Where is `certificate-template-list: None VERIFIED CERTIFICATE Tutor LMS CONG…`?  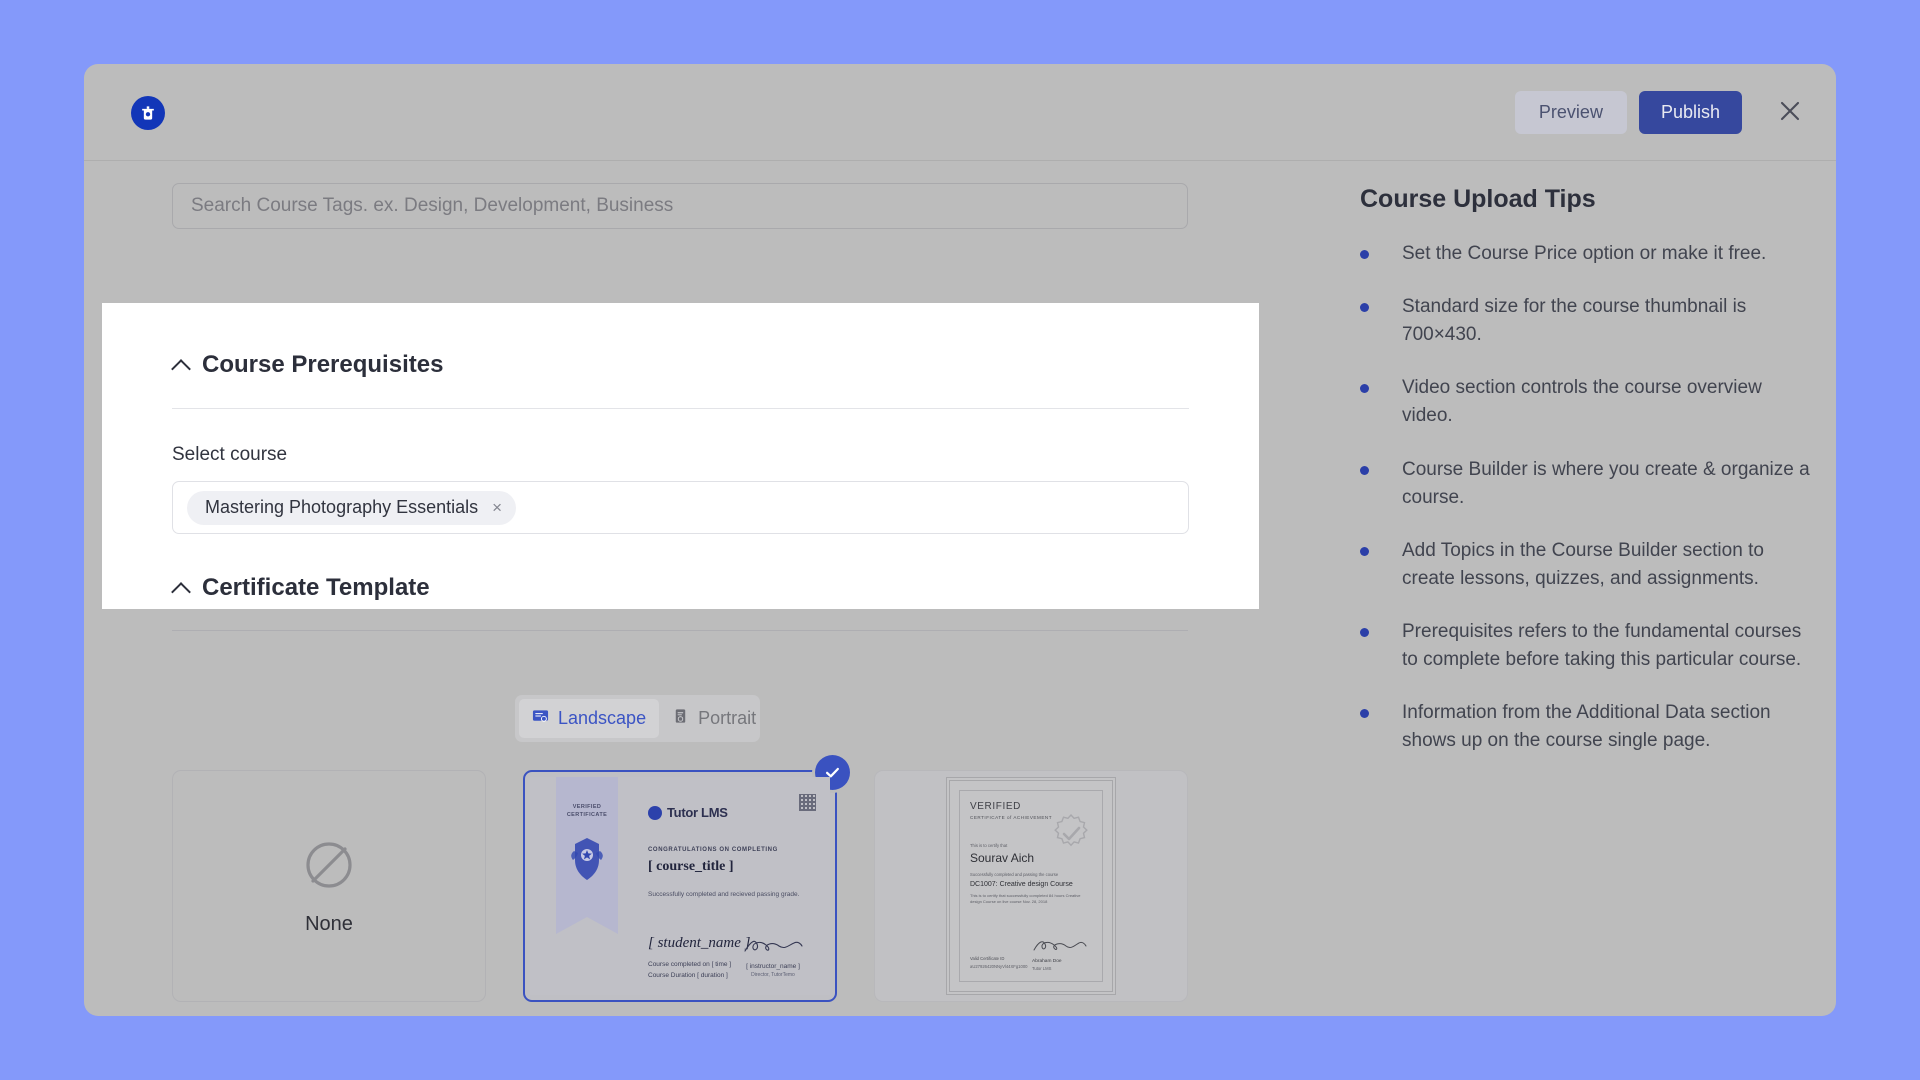 certificate-template-list: None VERIFIED CERTIFICATE Tutor LMS CONG… is located at coordinates (680, 878).